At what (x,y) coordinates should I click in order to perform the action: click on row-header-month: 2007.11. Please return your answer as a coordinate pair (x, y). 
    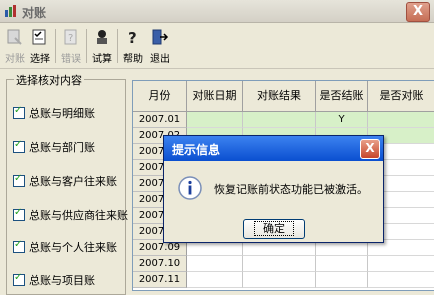
    Looking at the image, I should click on (160, 280).